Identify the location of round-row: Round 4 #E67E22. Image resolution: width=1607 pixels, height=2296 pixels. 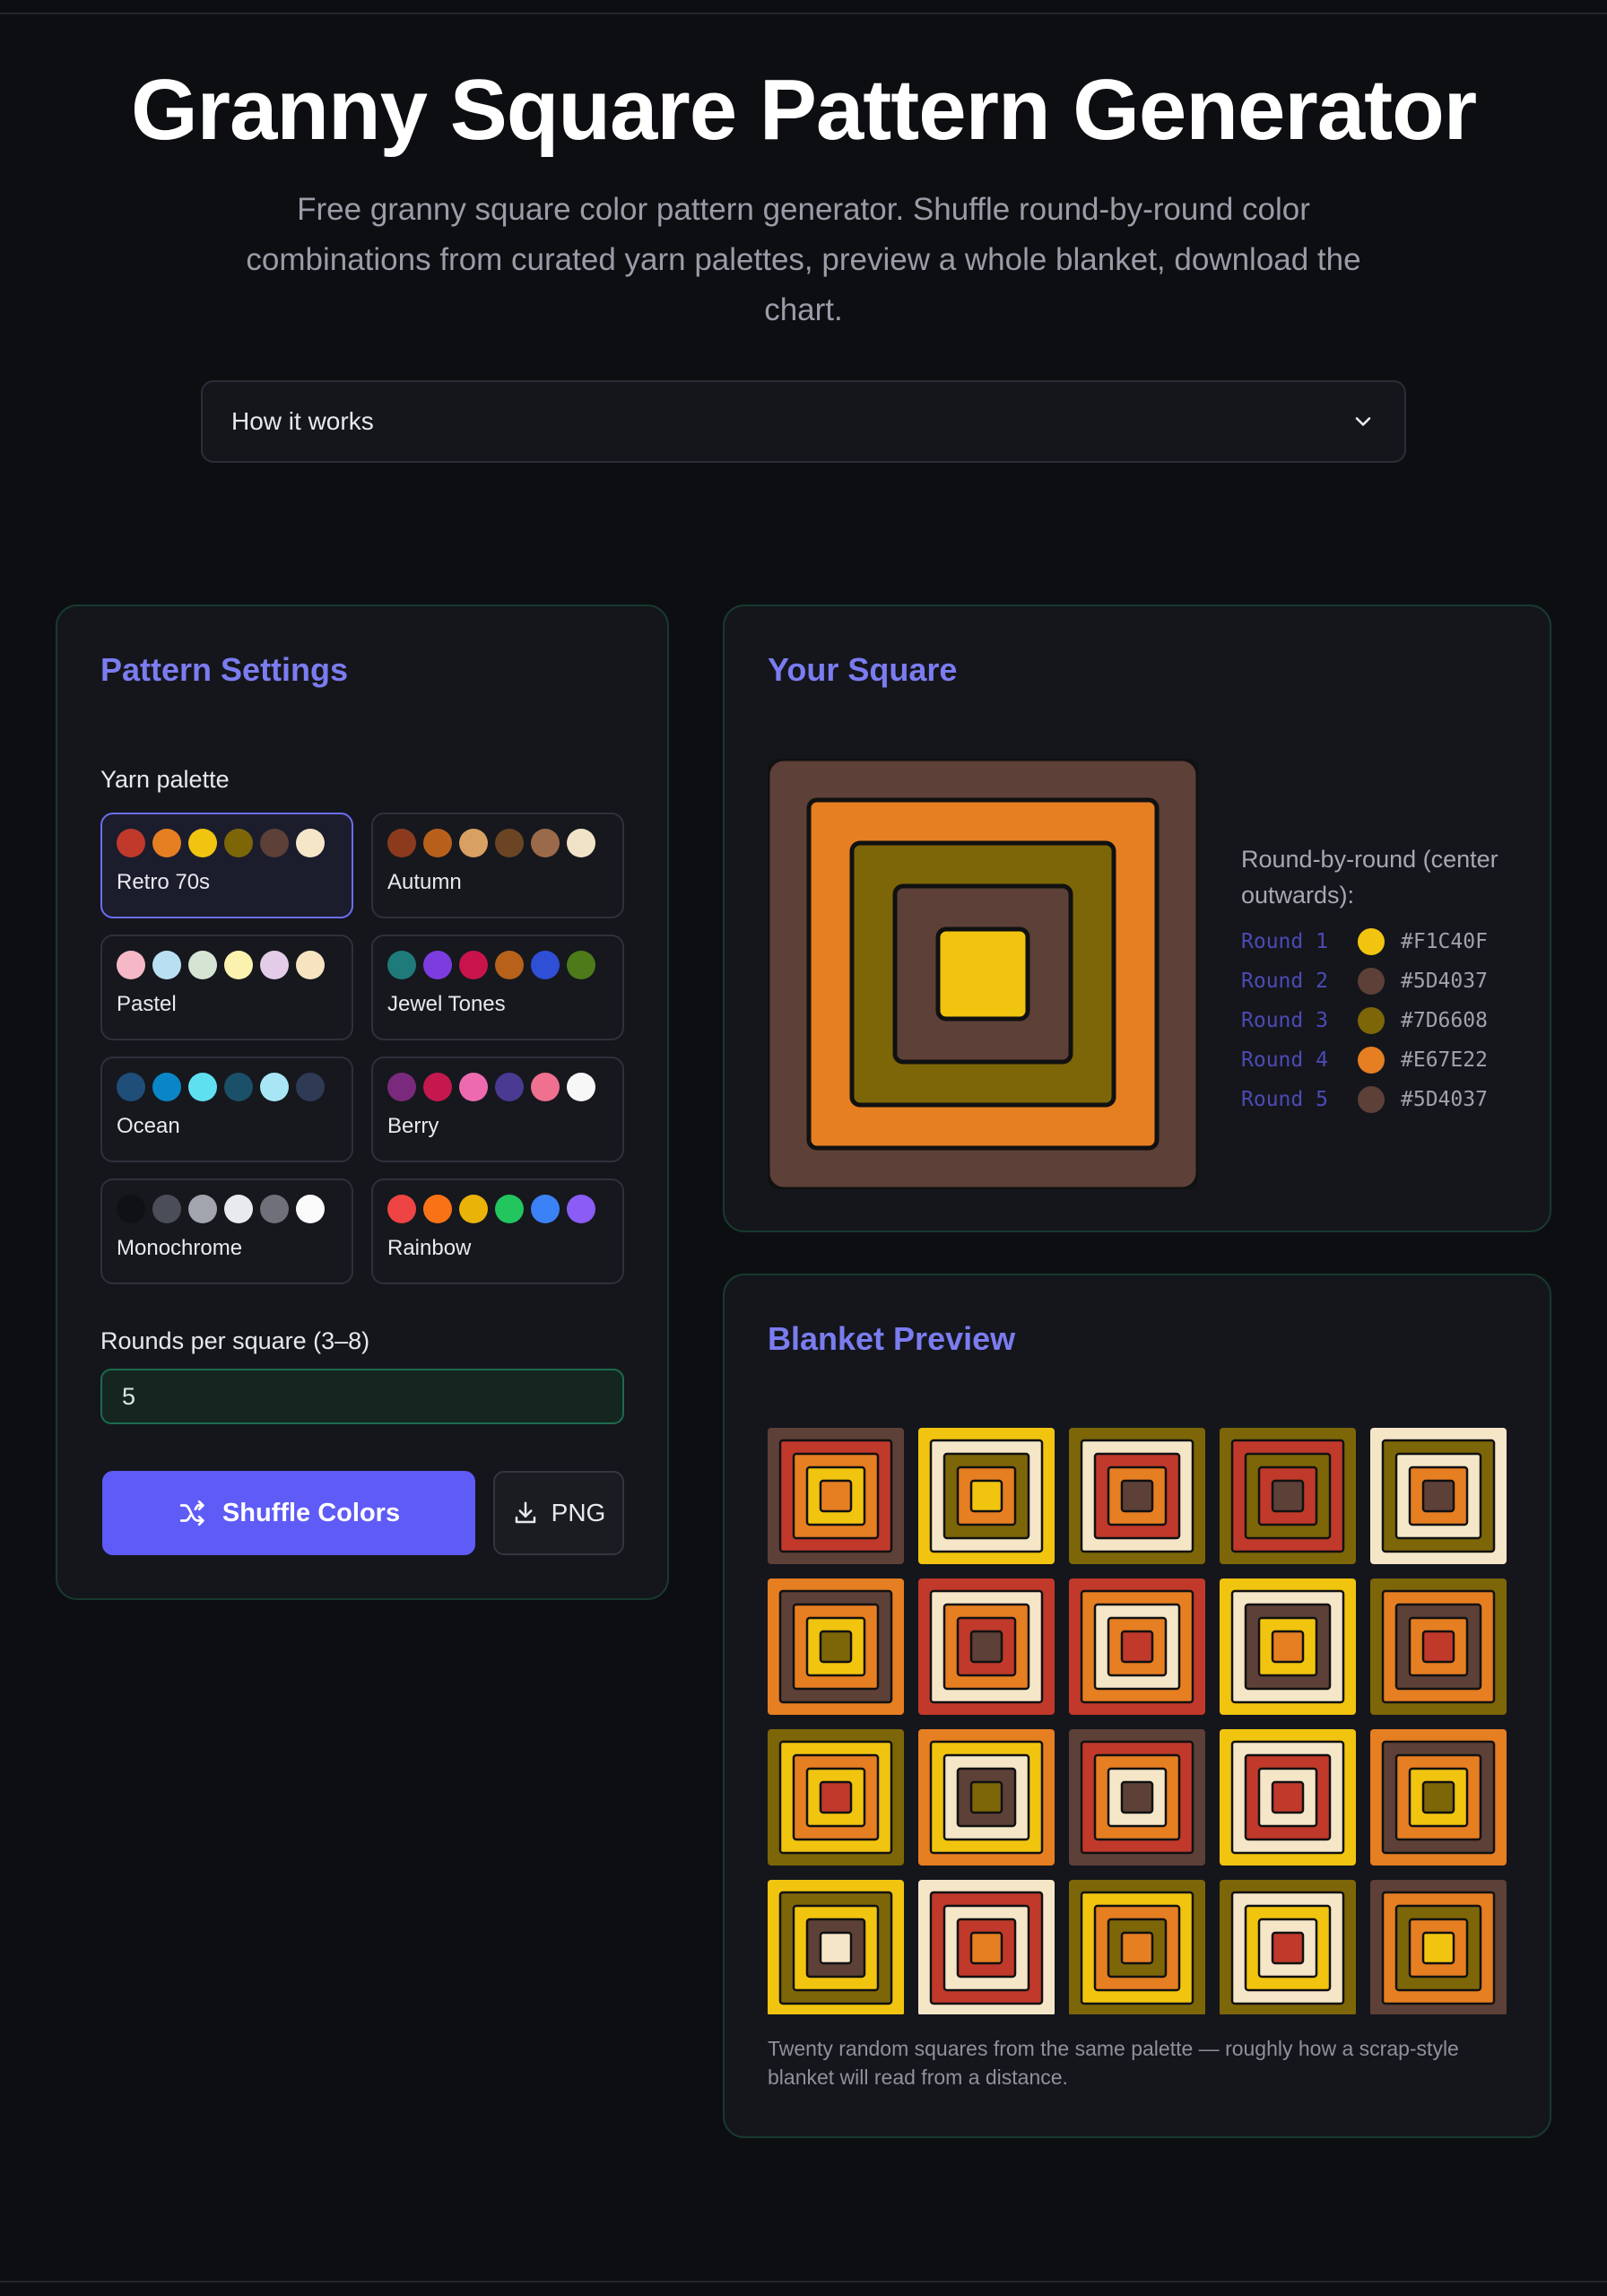
(1385, 1060).